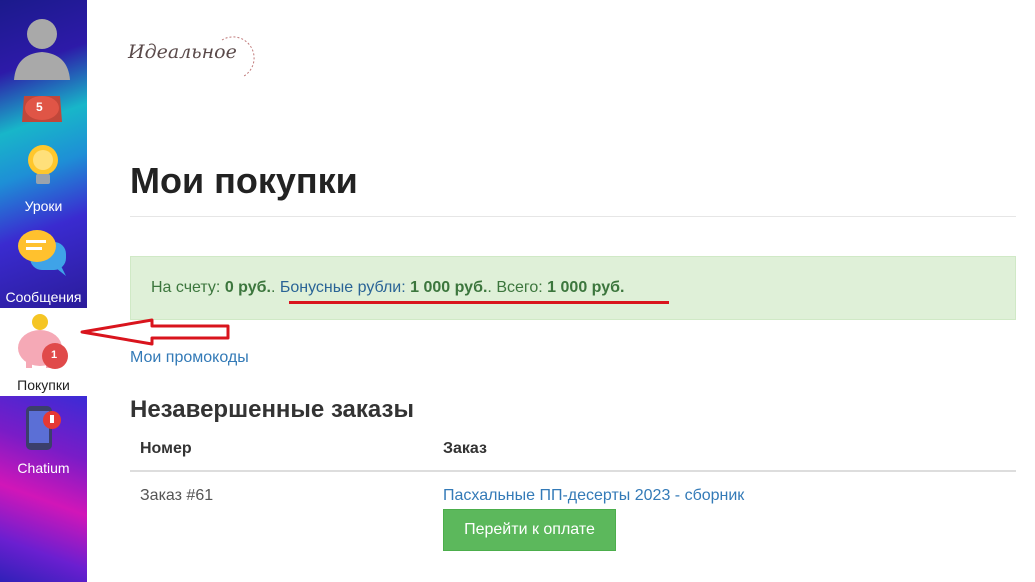 This screenshot has width=1035, height=582. What do you see at coordinates (43, 341) in the screenshot?
I see `piggy-bank-icon` at bounding box center [43, 341].